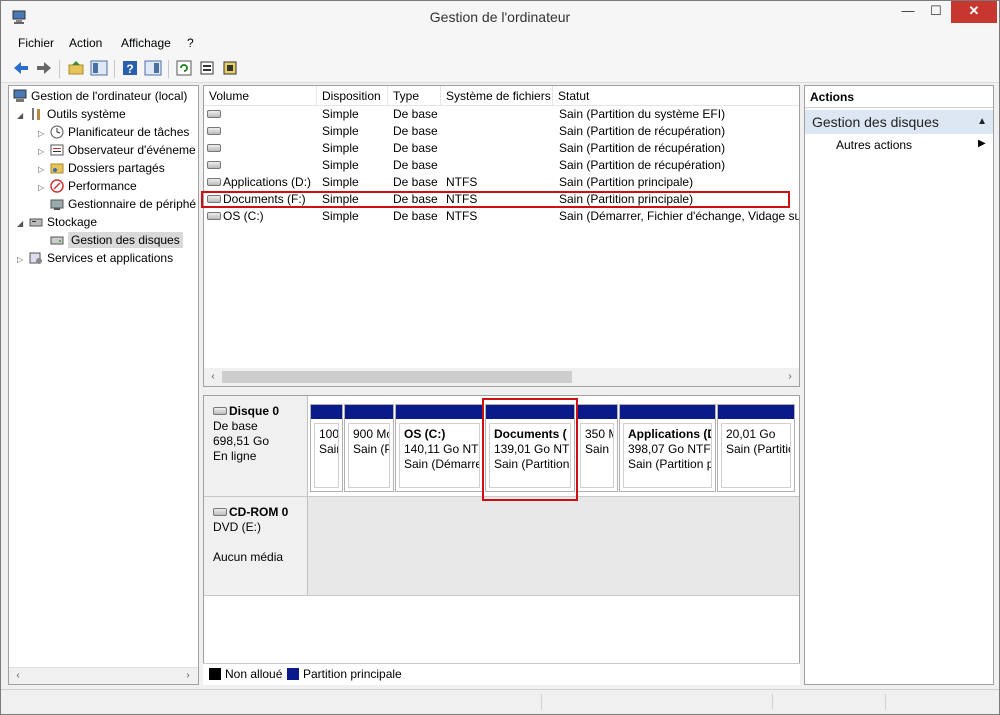 The height and width of the screenshot is (715, 1000). What do you see at coordinates (260, 96) in the screenshot?
I see `column-header-volume: Volume` at bounding box center [260, 96].